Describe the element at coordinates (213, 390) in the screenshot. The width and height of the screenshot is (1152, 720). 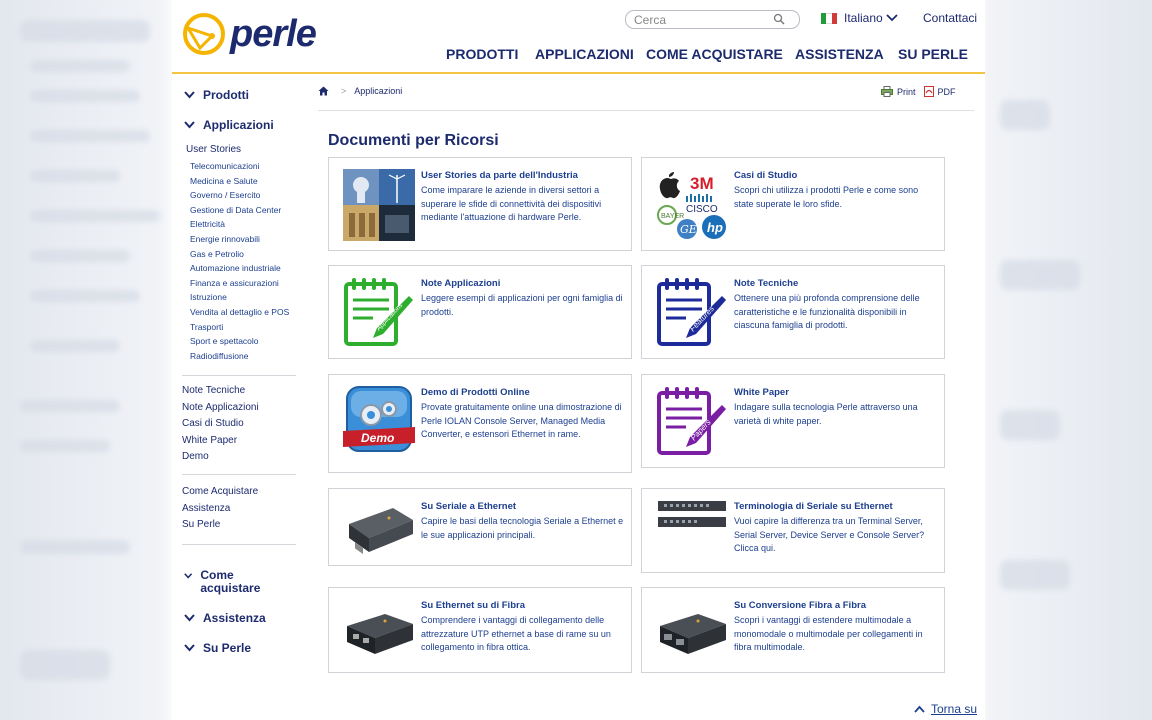
I see `sidebar-link-note-tecniche: Note Tecniche` at that location.